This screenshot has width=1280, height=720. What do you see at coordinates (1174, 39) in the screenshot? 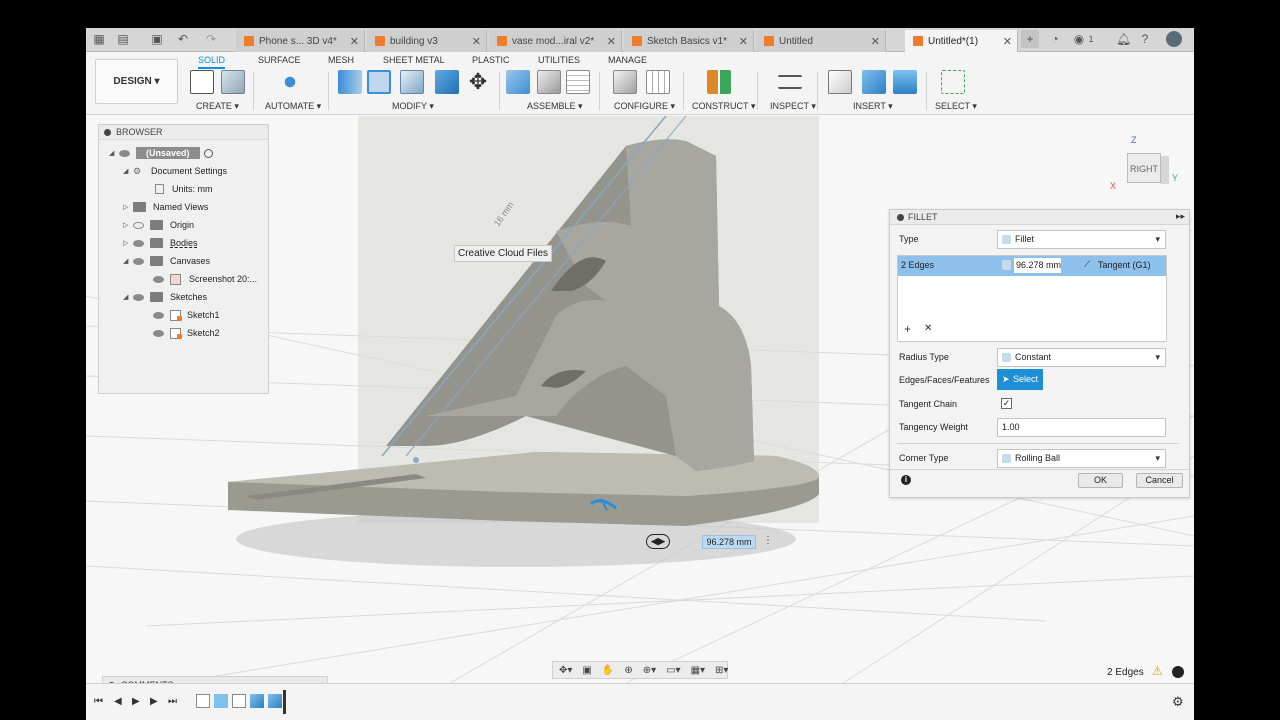
I see `avatar` at bounding box center [1174, 39].